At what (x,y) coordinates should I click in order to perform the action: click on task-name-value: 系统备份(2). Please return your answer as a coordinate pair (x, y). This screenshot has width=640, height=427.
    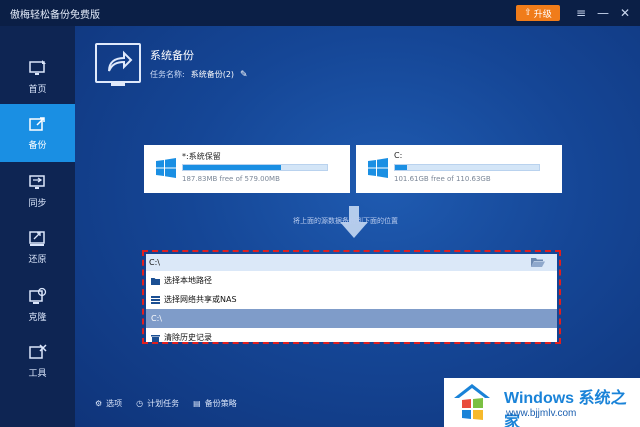
    Looking at the image, I should click on (212, 74).